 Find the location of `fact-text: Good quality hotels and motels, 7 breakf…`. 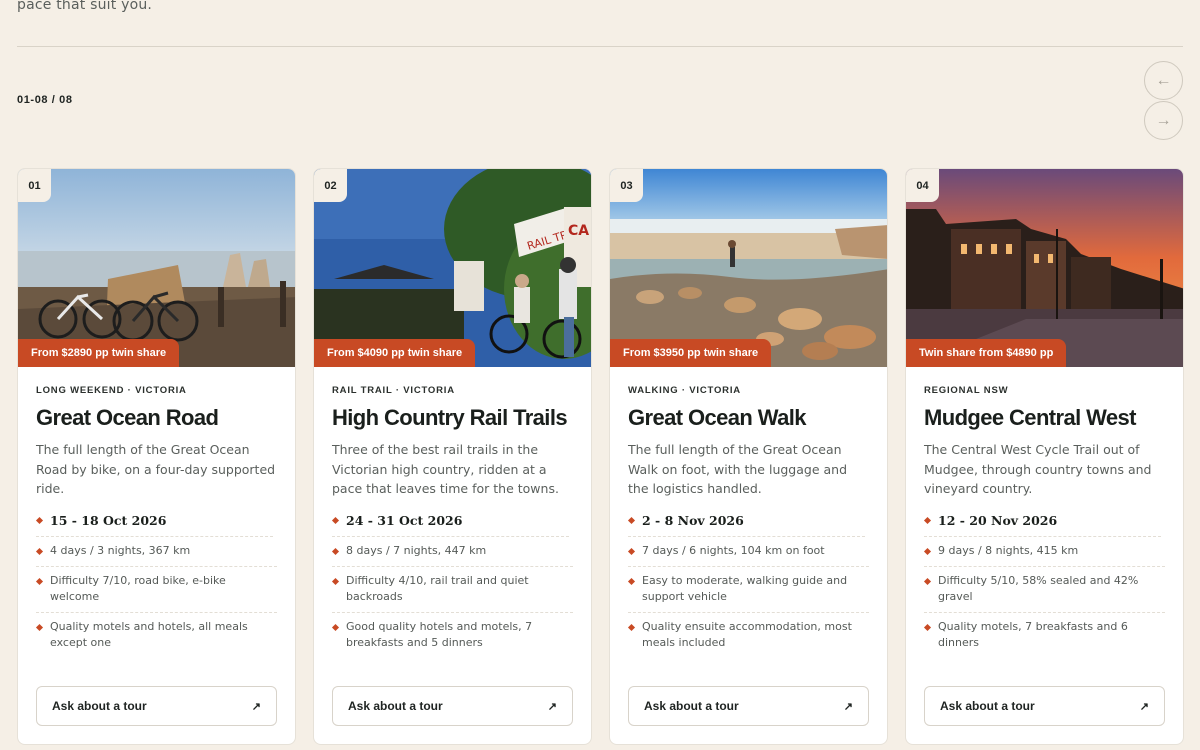

fact-text: Good quality hotels and motels, 7 breakf… is located at coordinates (439, 634).